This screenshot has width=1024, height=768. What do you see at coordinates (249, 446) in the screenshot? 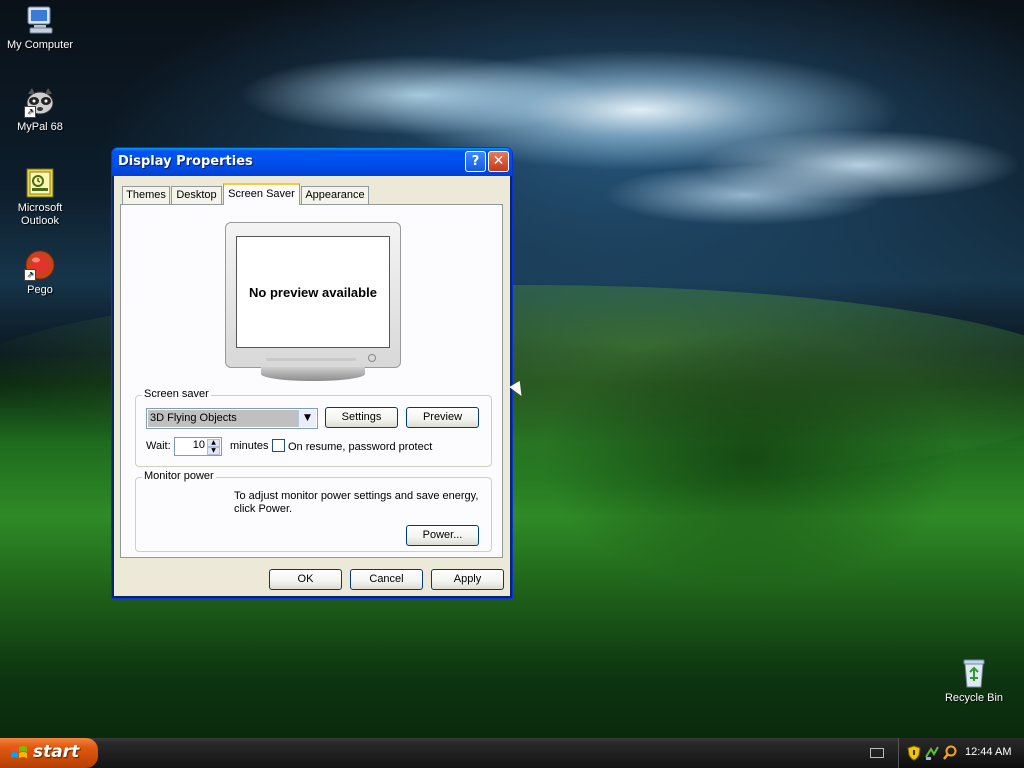
I see `minutes-label: minutes` at bounding box center [249, 446].